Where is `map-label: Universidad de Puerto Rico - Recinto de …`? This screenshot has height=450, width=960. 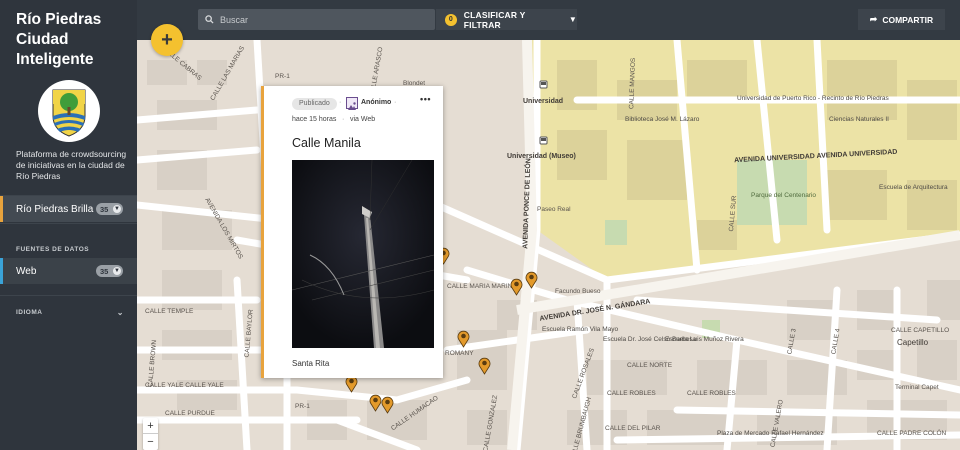
map-label: Universidad de Puerto Rico - Recinto de … is located at coordinates (813, 98).